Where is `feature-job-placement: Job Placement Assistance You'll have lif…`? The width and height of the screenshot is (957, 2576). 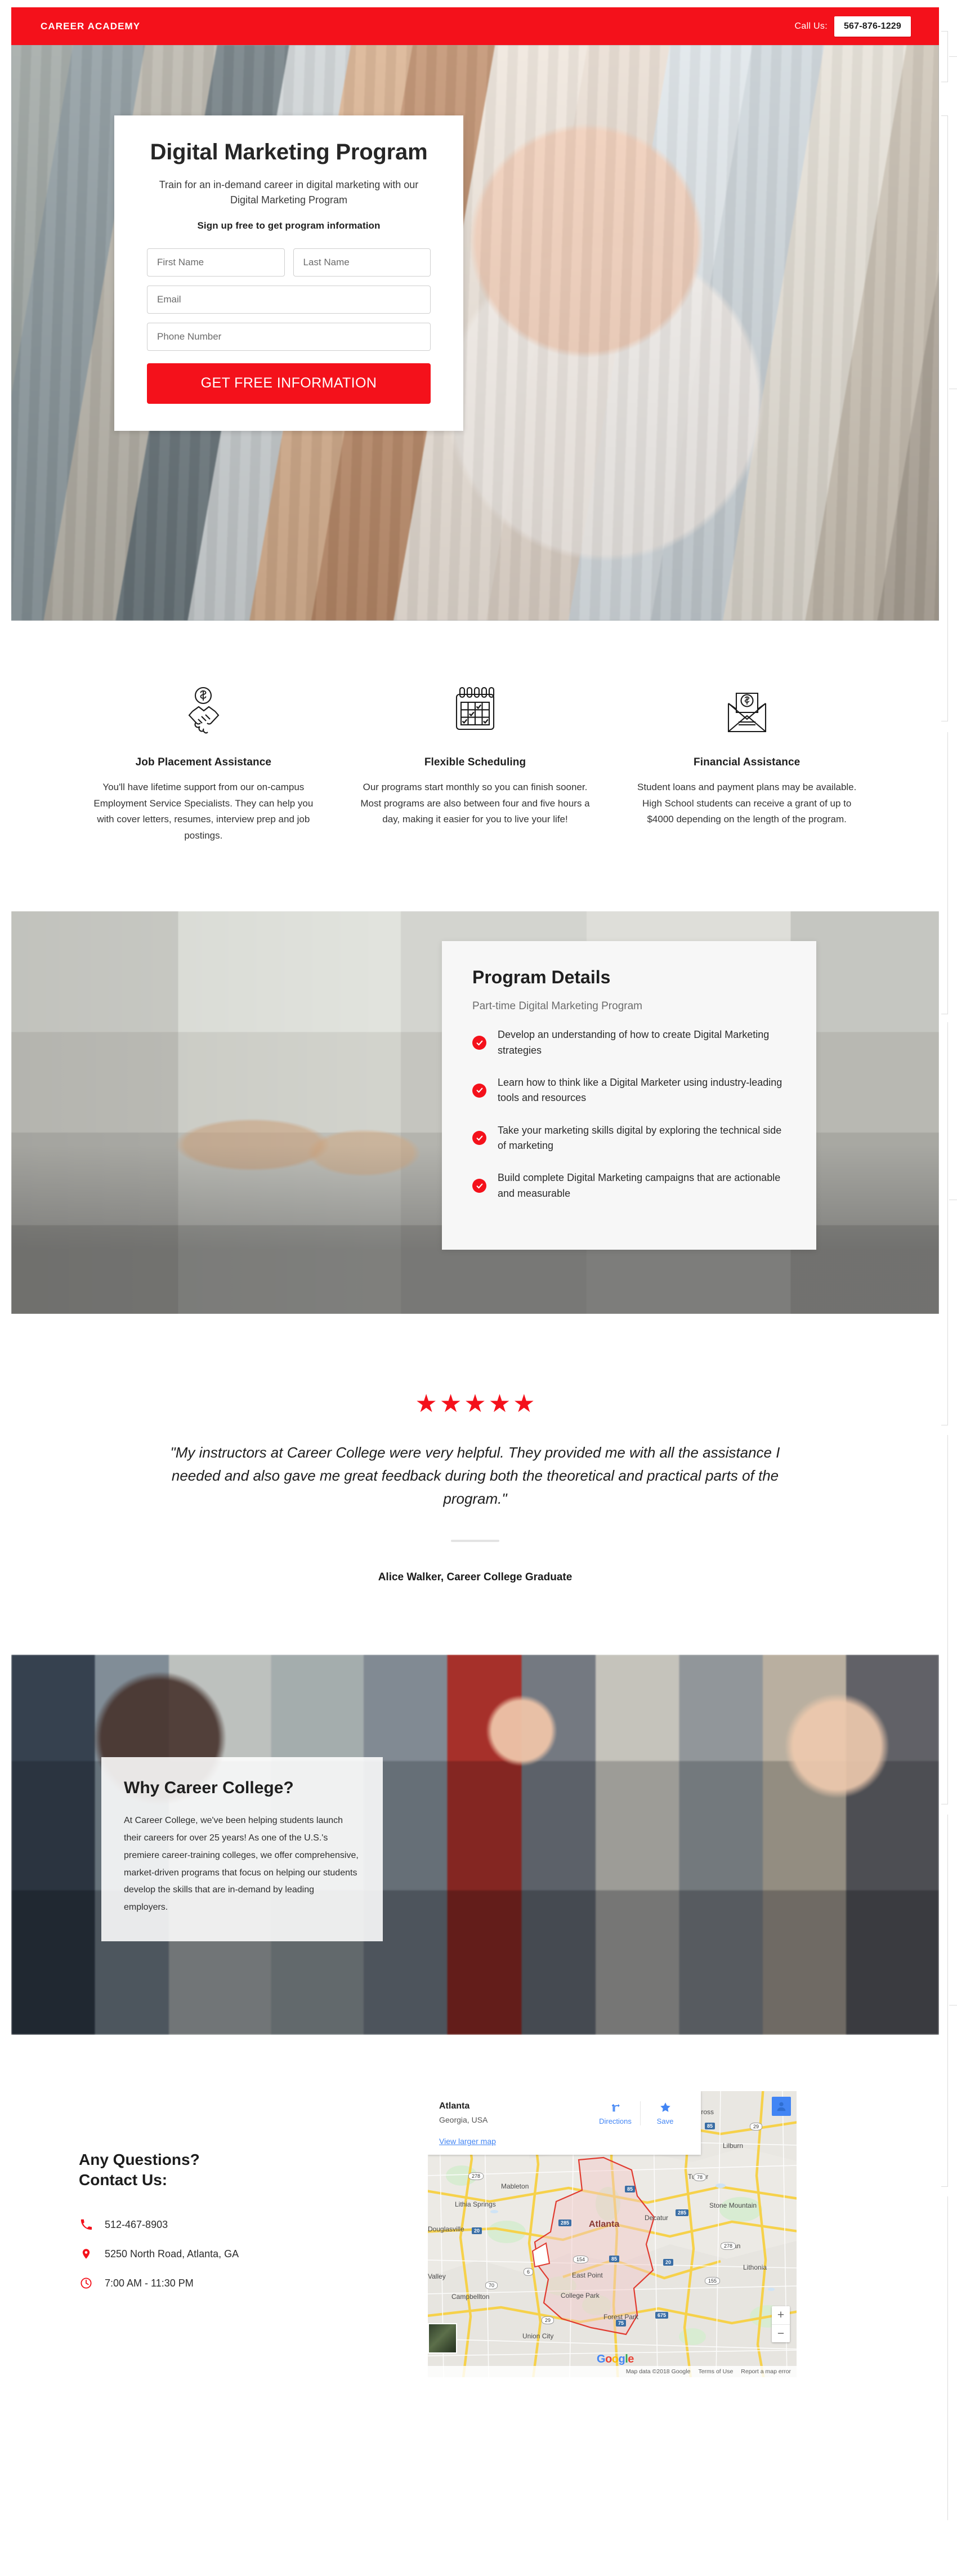
feature-job-placement: Job Placement Assistance You'll have lif… is located at coordinates (204, 764).